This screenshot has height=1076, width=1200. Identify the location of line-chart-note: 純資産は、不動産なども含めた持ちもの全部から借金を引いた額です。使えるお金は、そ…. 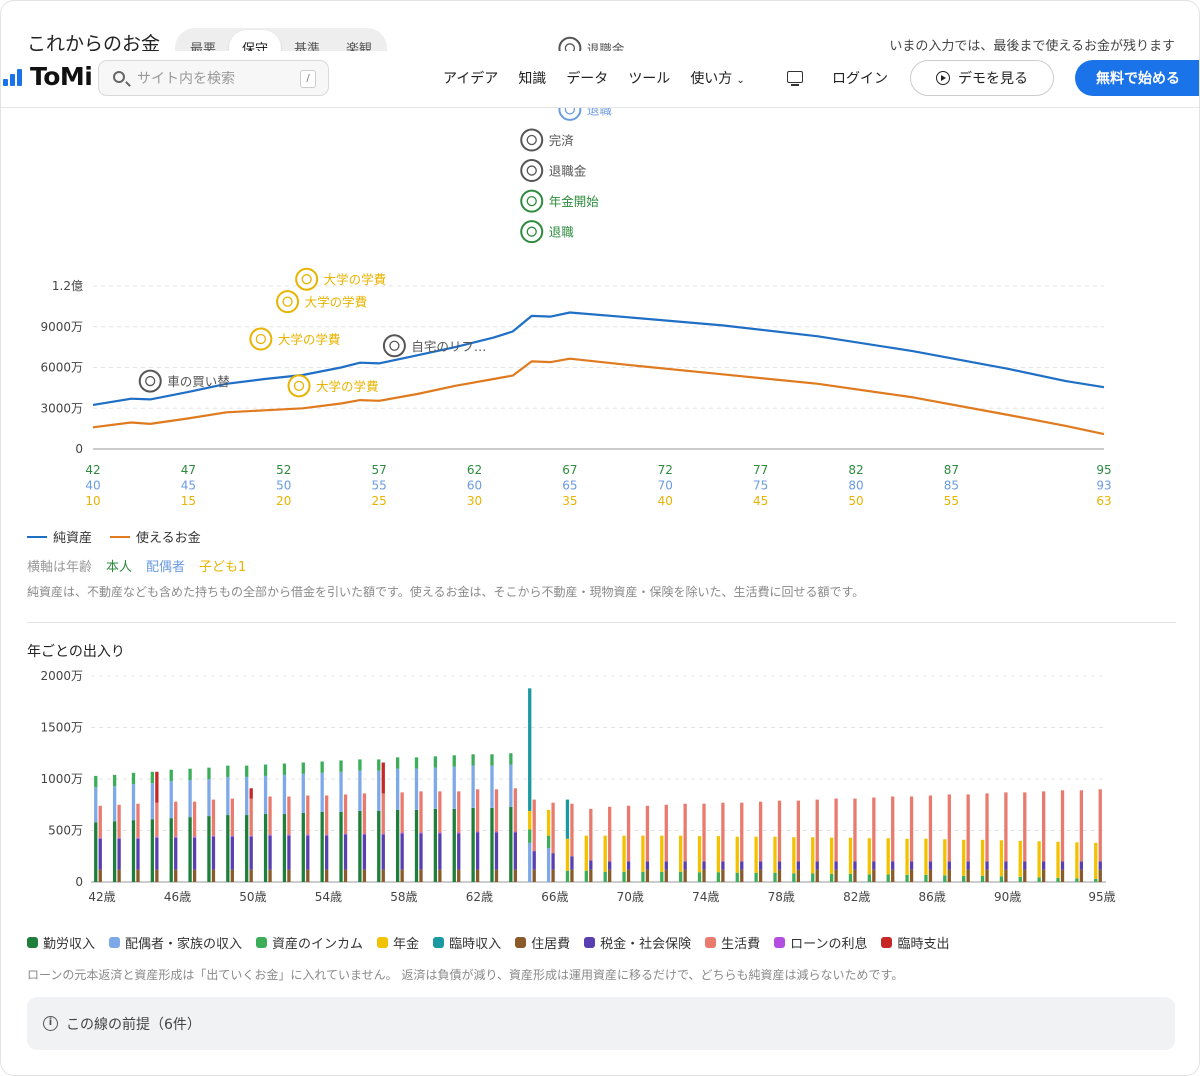
(446, 592).